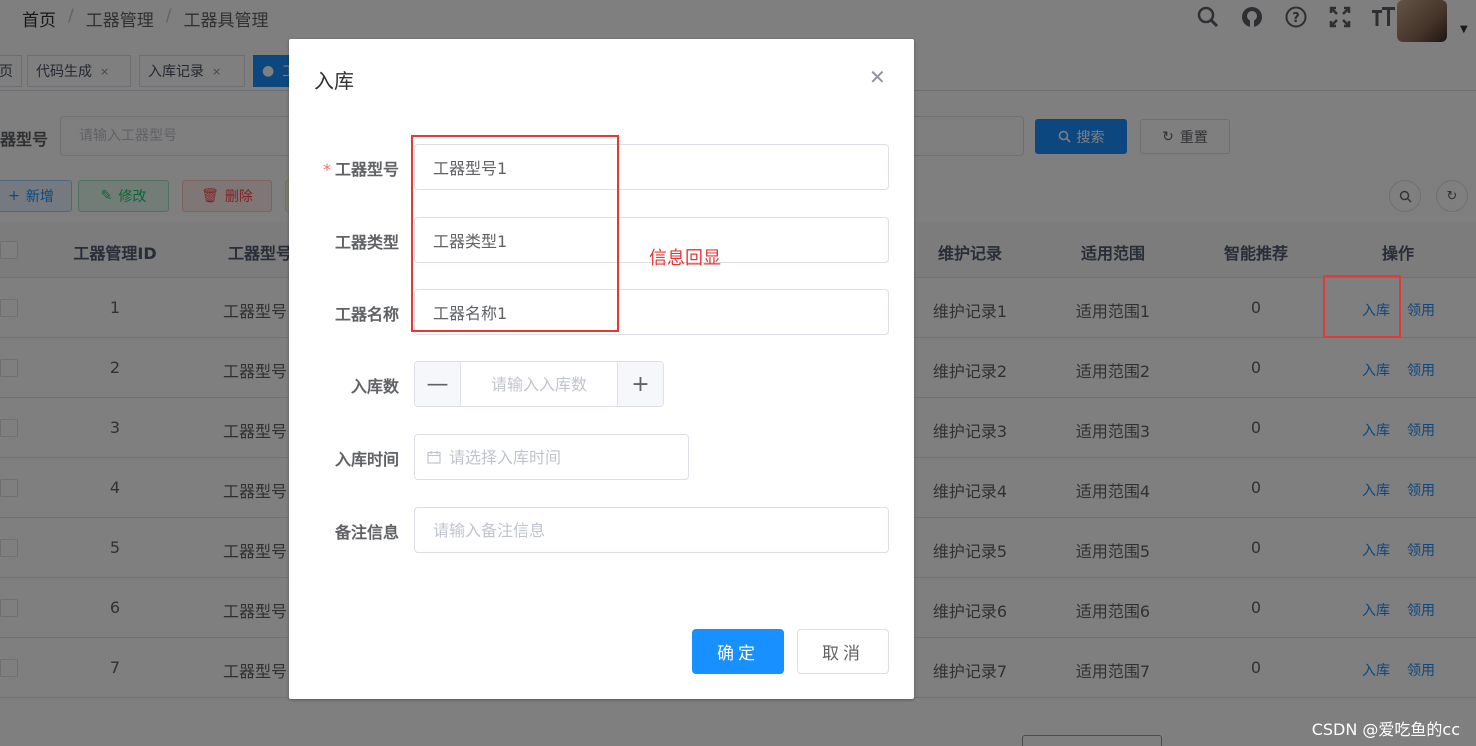  What do you see at coordinates (326, 169) in the screenshot?
I see `required-asterisk: *` at bounding box center [326, 169].